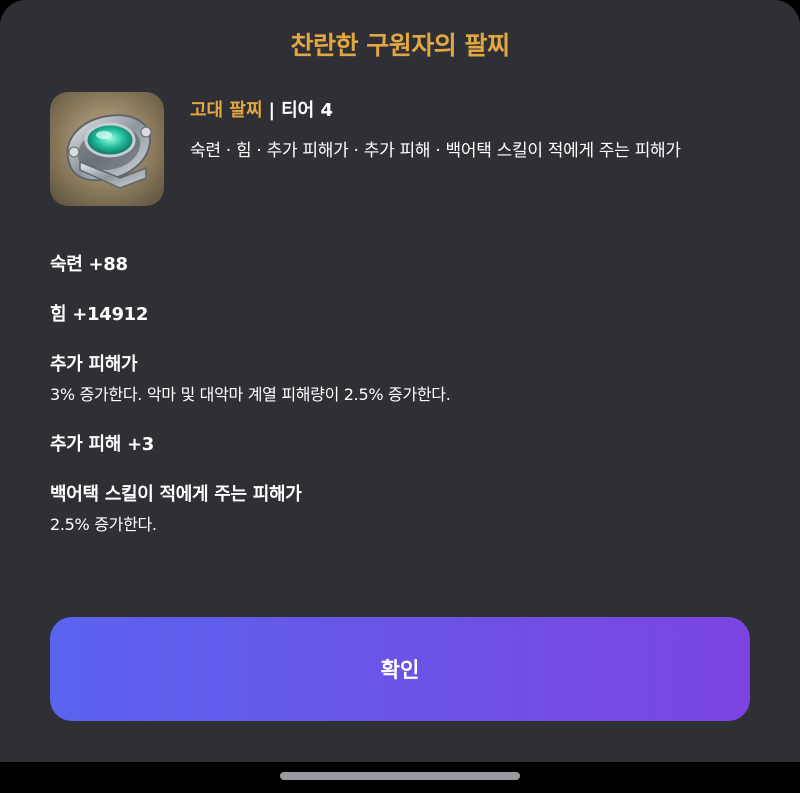  What do you see at coordinates (400, 776) in the screenshot?
I see `home-indicator` at bounding box center [400, 776].